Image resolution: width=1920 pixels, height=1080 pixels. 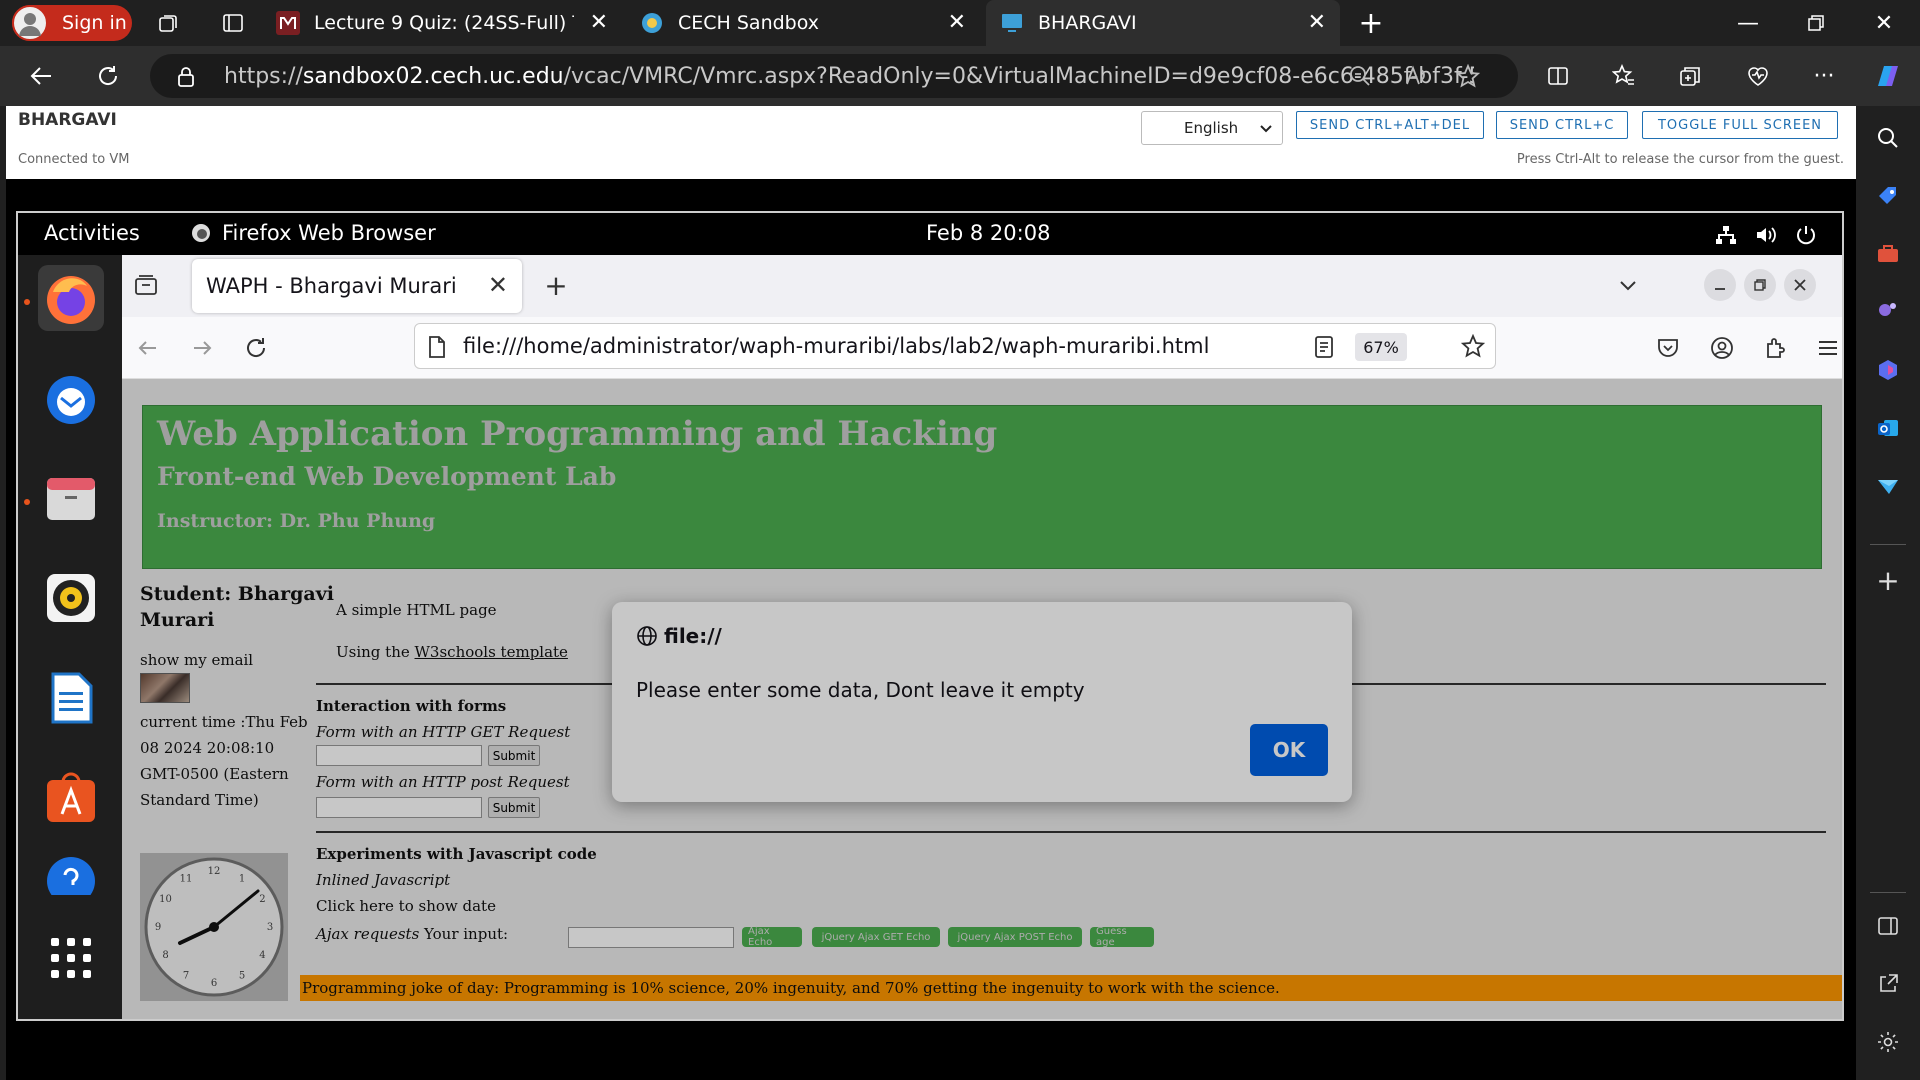 I want to click on close-window-button: ✕, so click(x=1884, y=23).